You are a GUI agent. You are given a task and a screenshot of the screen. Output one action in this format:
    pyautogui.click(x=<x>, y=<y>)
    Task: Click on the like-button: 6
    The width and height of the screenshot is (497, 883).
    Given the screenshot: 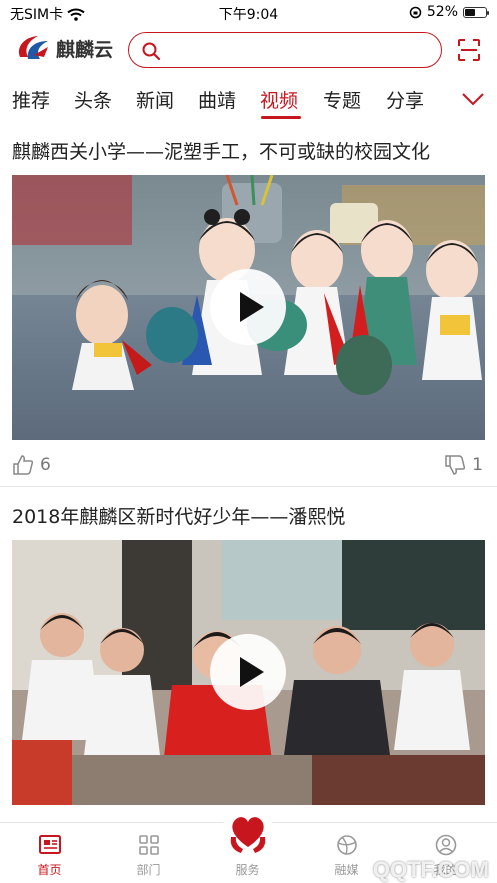 What is the action you would take?
    pyautogui.click(x=31, y=465)
    